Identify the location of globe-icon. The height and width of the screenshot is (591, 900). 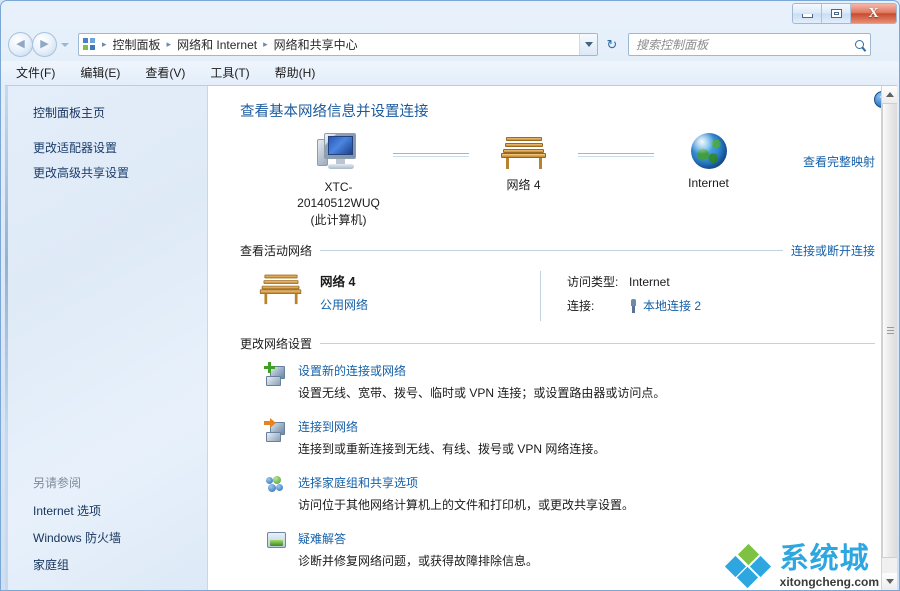
(708, 151).